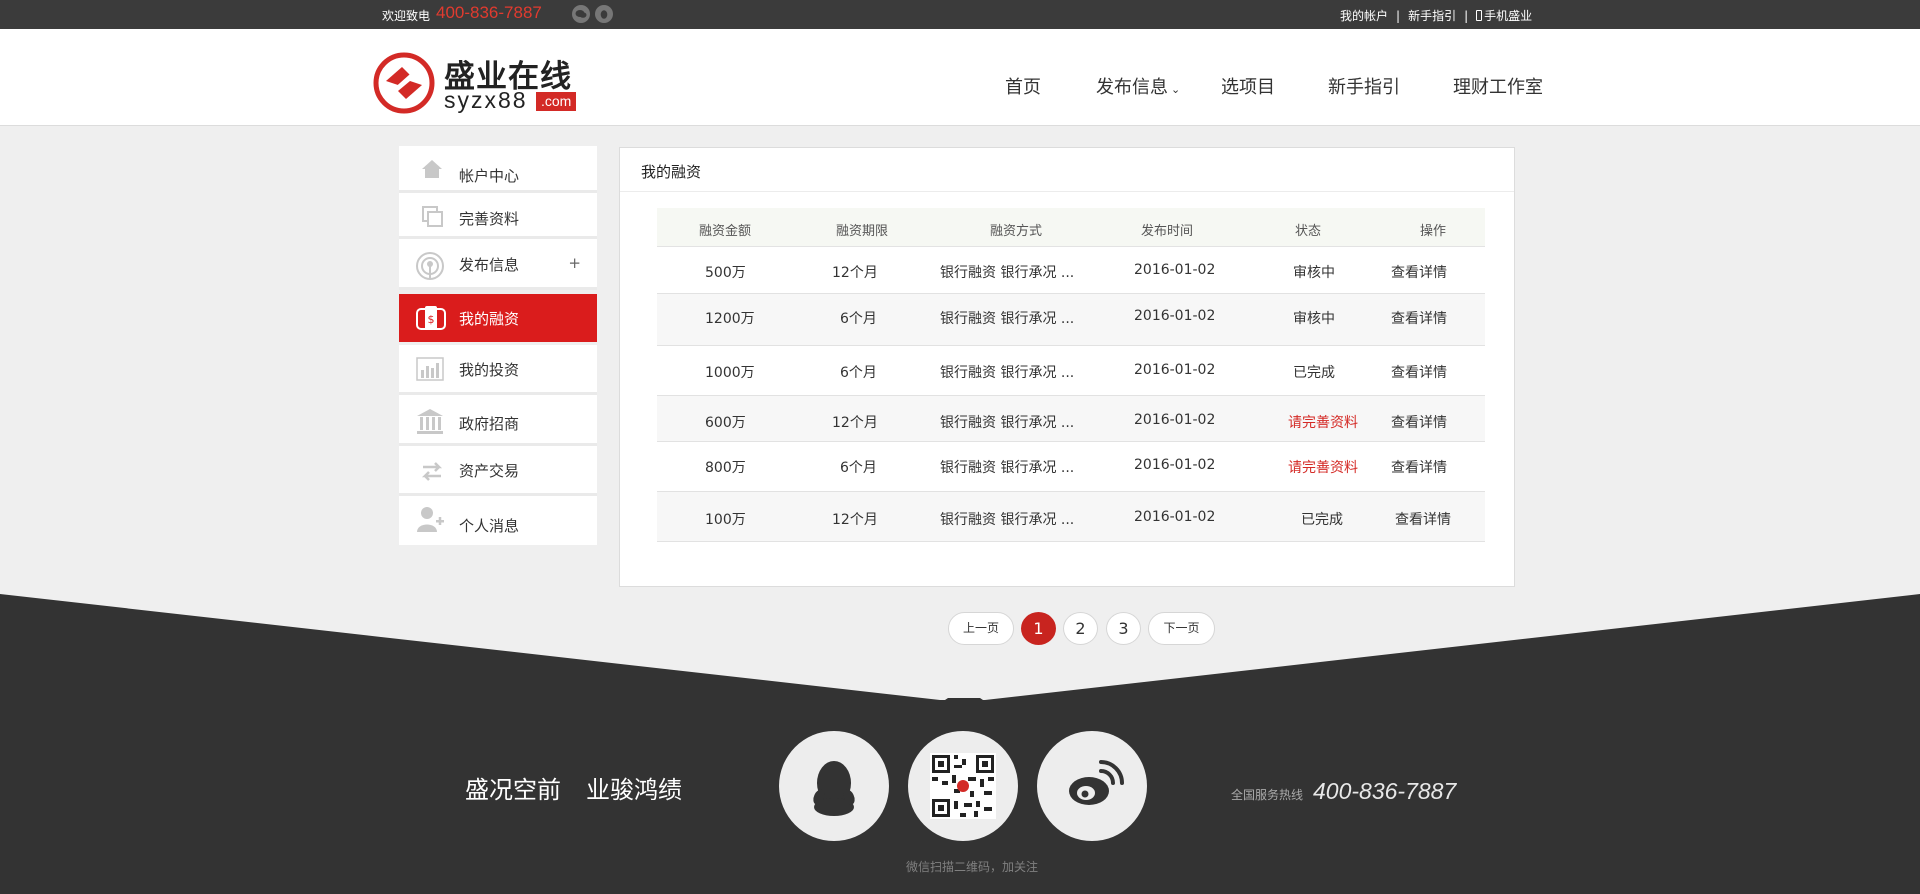 The image size is (1920, 894). What do you see at coordinates (581, 14) in the screenshot?
I see `wechat-icon` at bounding box center [581, 14].